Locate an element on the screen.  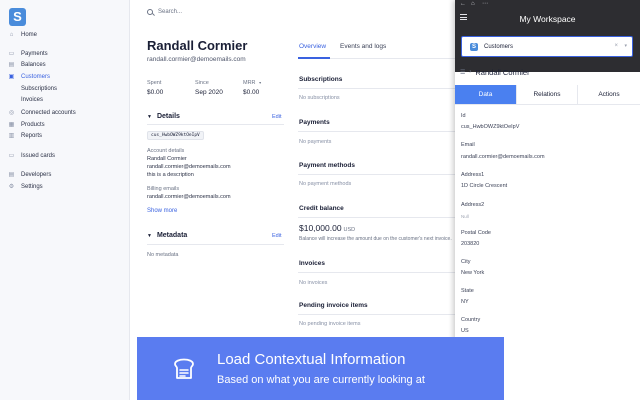
stat-spent-label: Spent is located at coordinates (154, 83).